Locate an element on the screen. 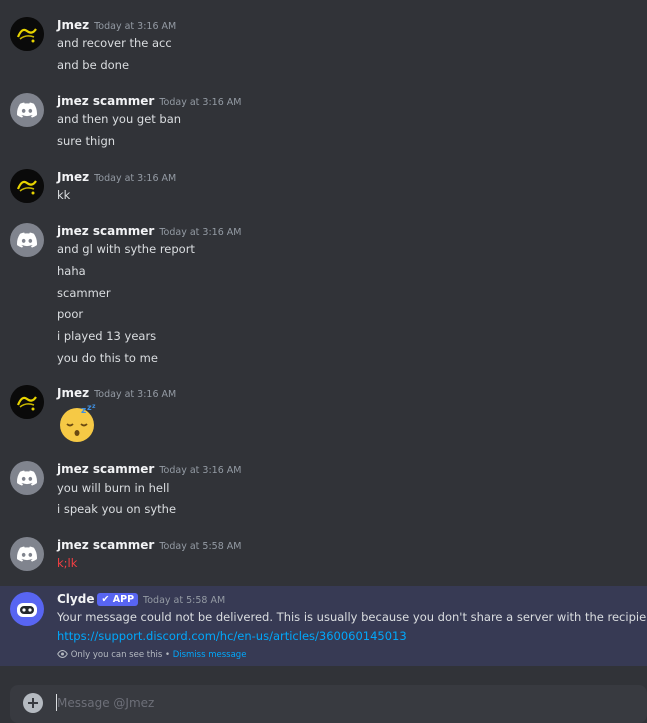 The image size is (647, 723). message-text: scammer is located at coordinates (84, 293).